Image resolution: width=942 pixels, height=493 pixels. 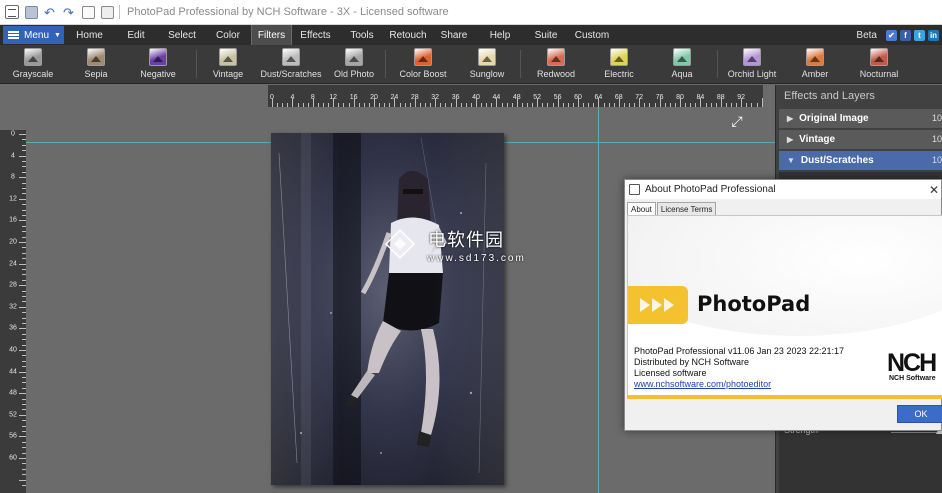 What do you see at coordinates (12, 12) in the screenshot?
I see `app-menu-icon` at bounding box center [12, 12].